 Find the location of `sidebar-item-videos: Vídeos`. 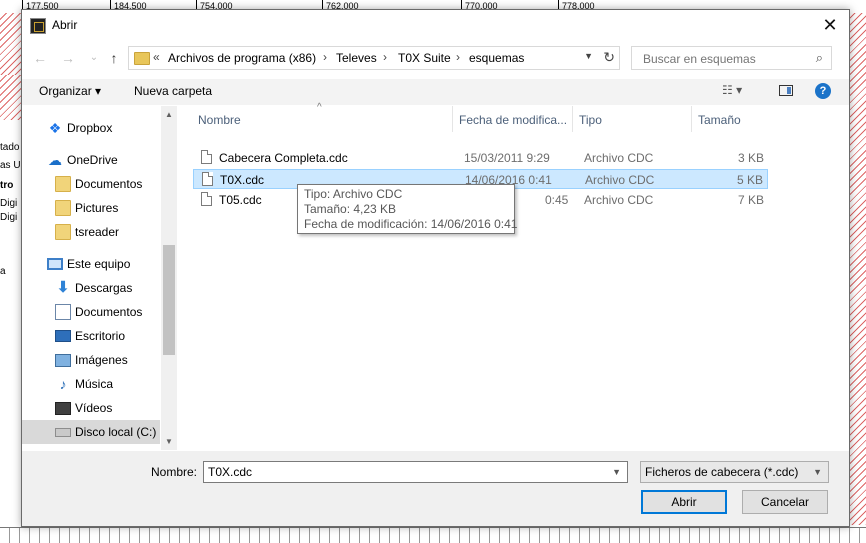

sidebar-item-videos: Vídeos is located at coordinates (91, 408).